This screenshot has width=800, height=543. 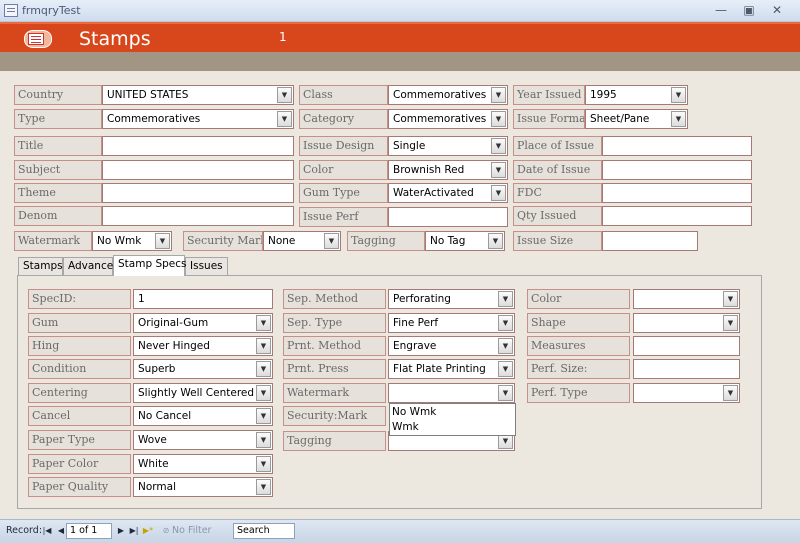 I want to click on record-position-input: 1 of 1, so click(x=89, y=531).